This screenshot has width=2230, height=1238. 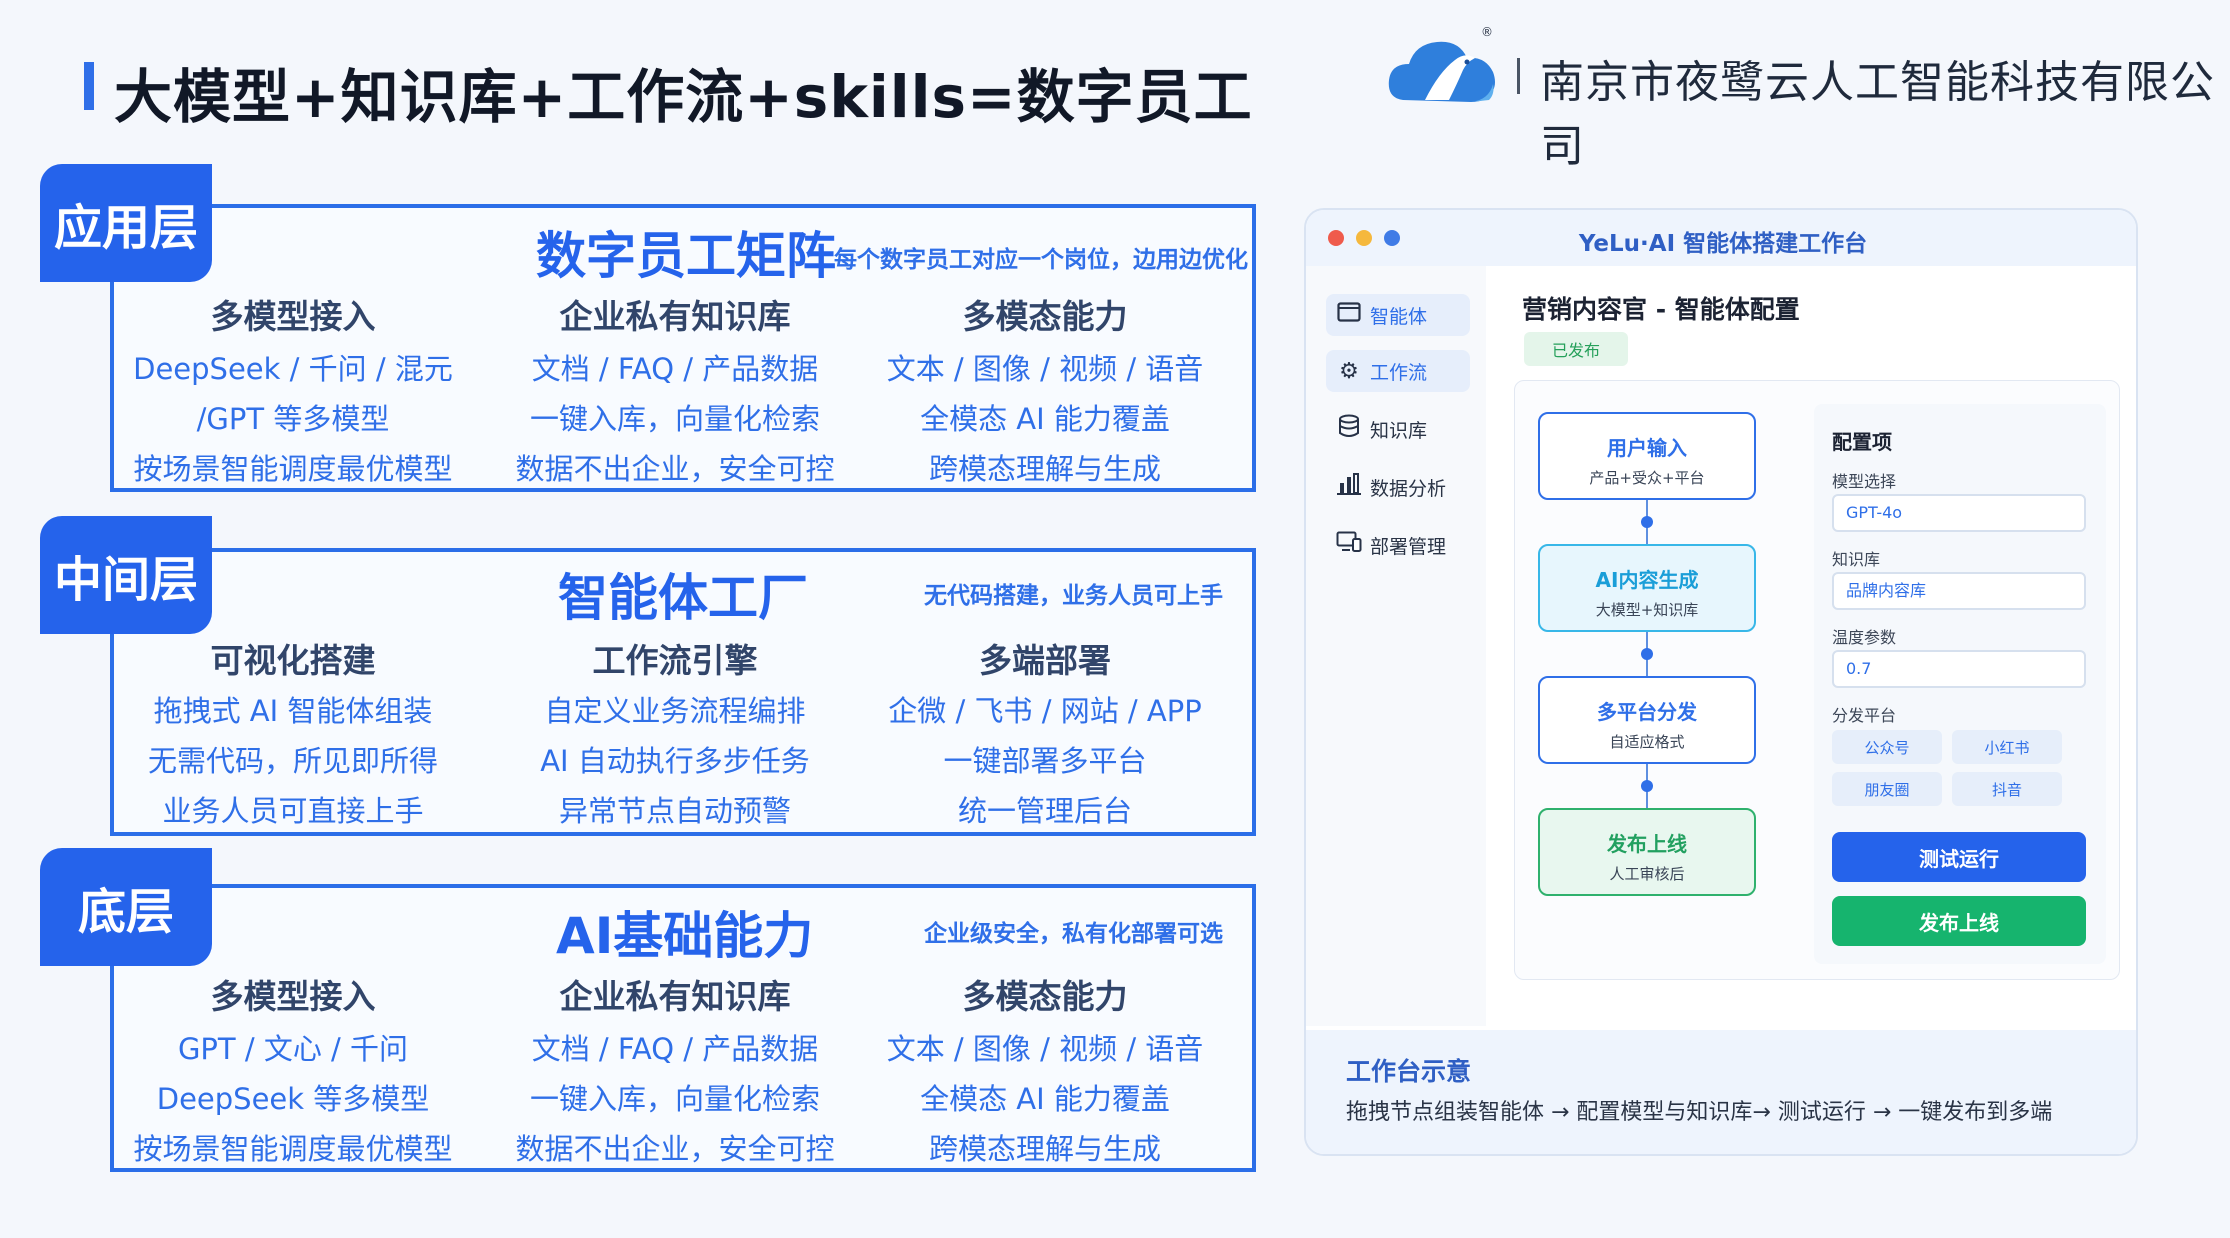 What do you see at coordinates (292, 761) in the screenshot?
I see `column-line: 无需代码，所见即所得` at bounding box center [292, 761].